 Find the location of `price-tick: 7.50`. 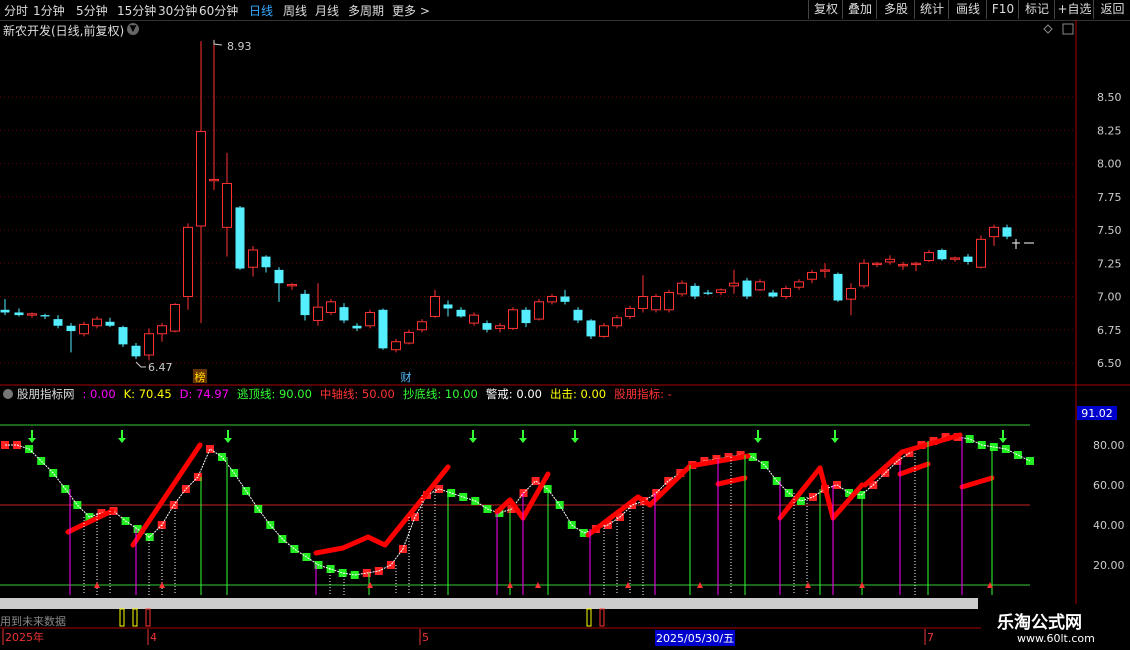

price-tick: 7.50 is located at coordinates (1109, 230).